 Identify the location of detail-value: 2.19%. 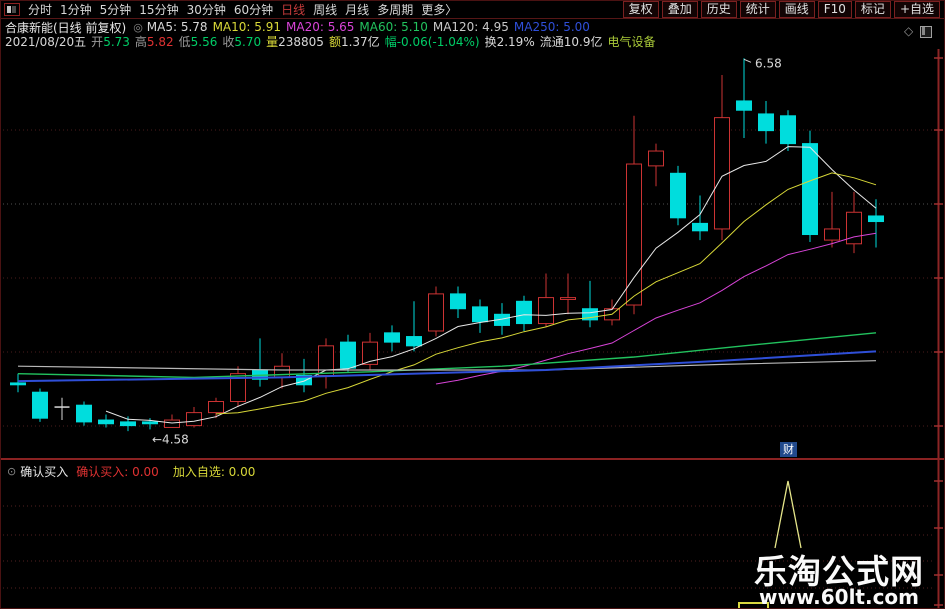
(515, 41).